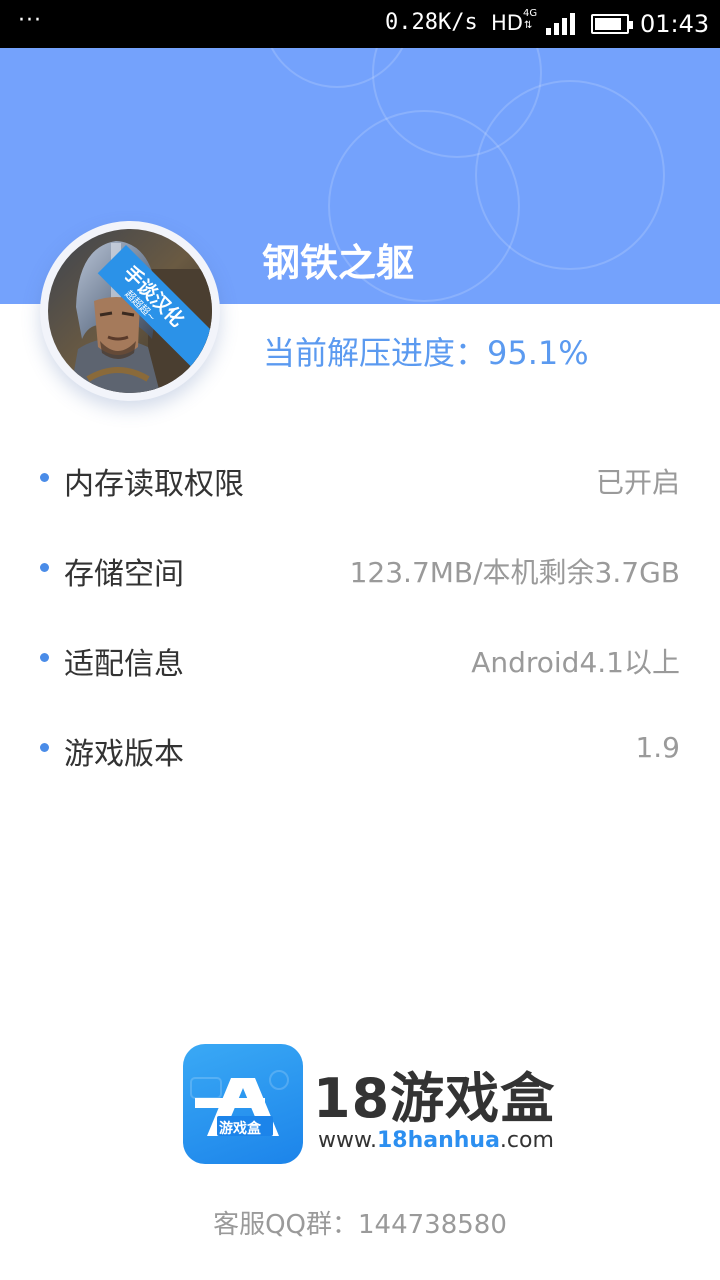 The image size is (720, 1280). Describe the element at coordinates (637, 482) in the screenshot. I see `info-value: 已开启` at that location.